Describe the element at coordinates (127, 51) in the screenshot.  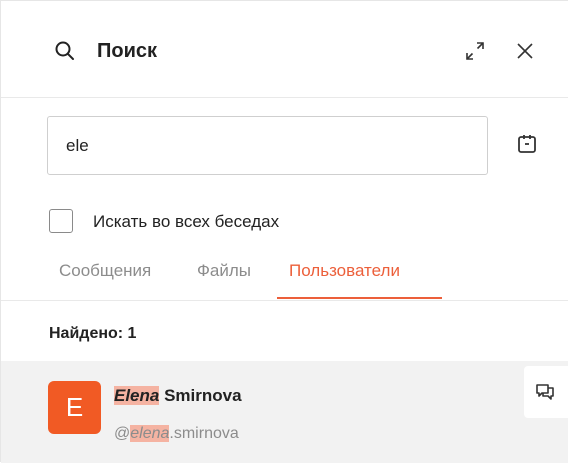
I see `page-title: Поиск` at that location.